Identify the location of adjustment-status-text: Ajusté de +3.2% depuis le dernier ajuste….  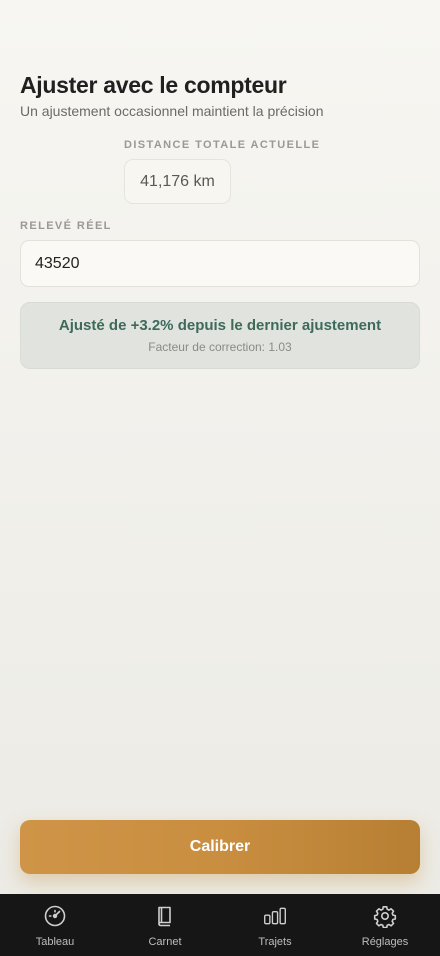
(220, 325).